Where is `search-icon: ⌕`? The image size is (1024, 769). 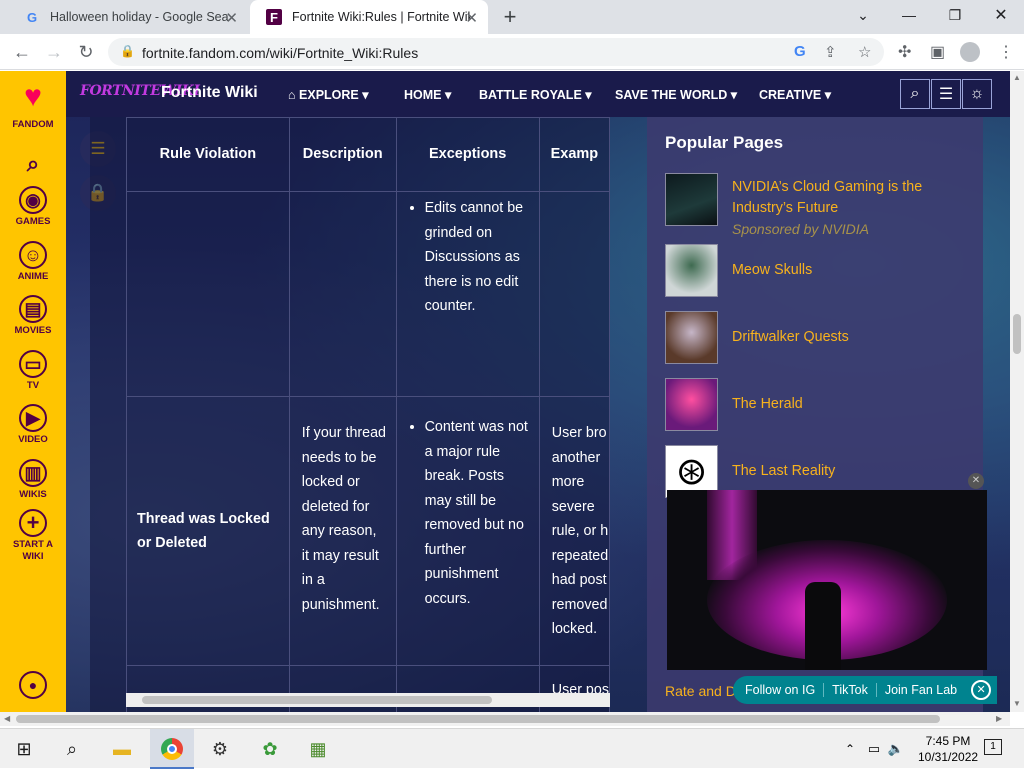
search-icon: ⌕ is located at coordinates (72, 749).